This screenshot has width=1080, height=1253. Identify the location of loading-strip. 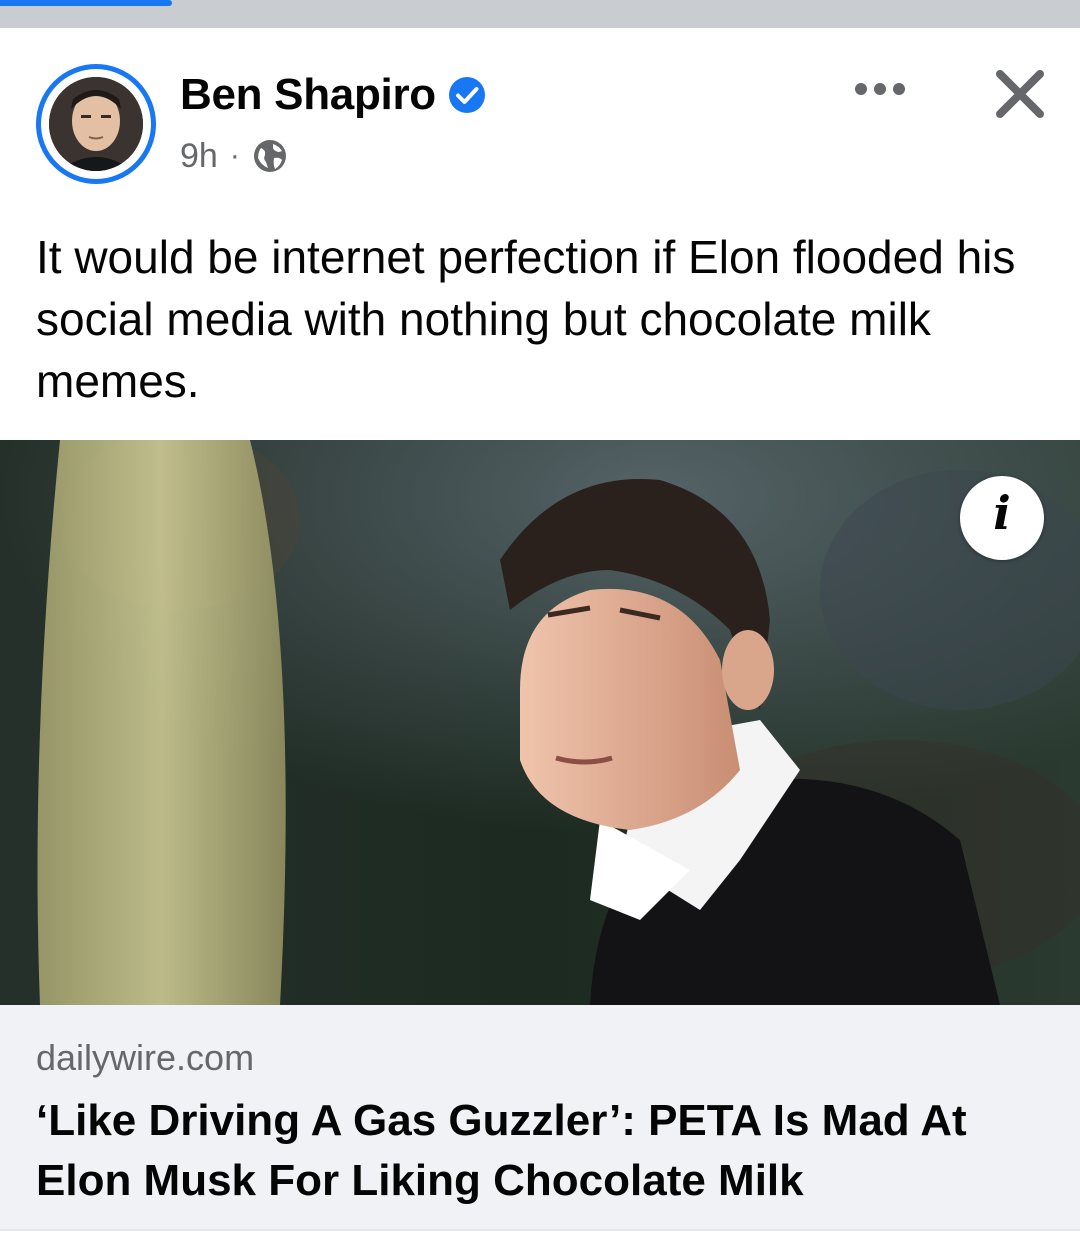
(540, 14).